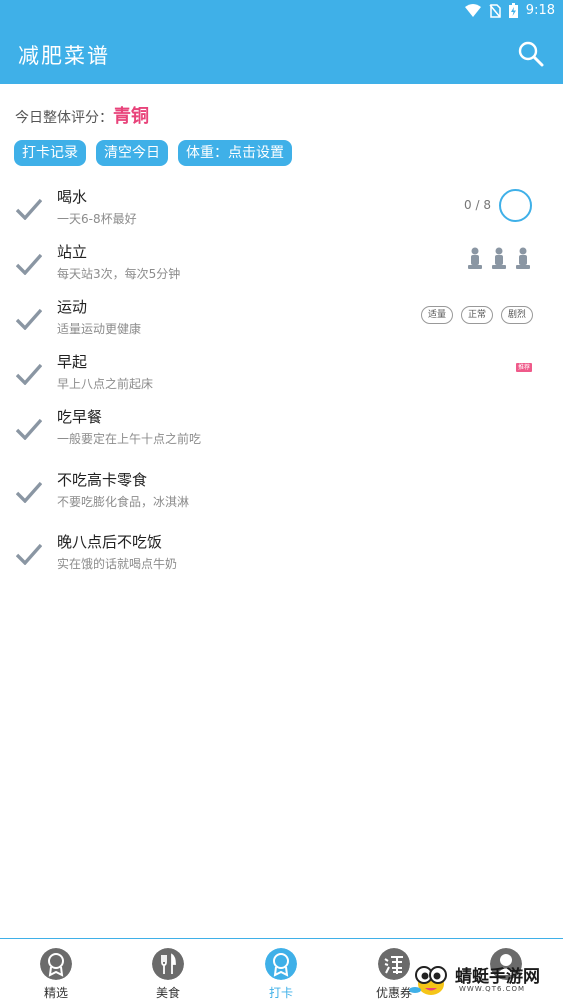 The image size is (563, 1001). I want to click on tab-food: 美食, so click(168, 970).